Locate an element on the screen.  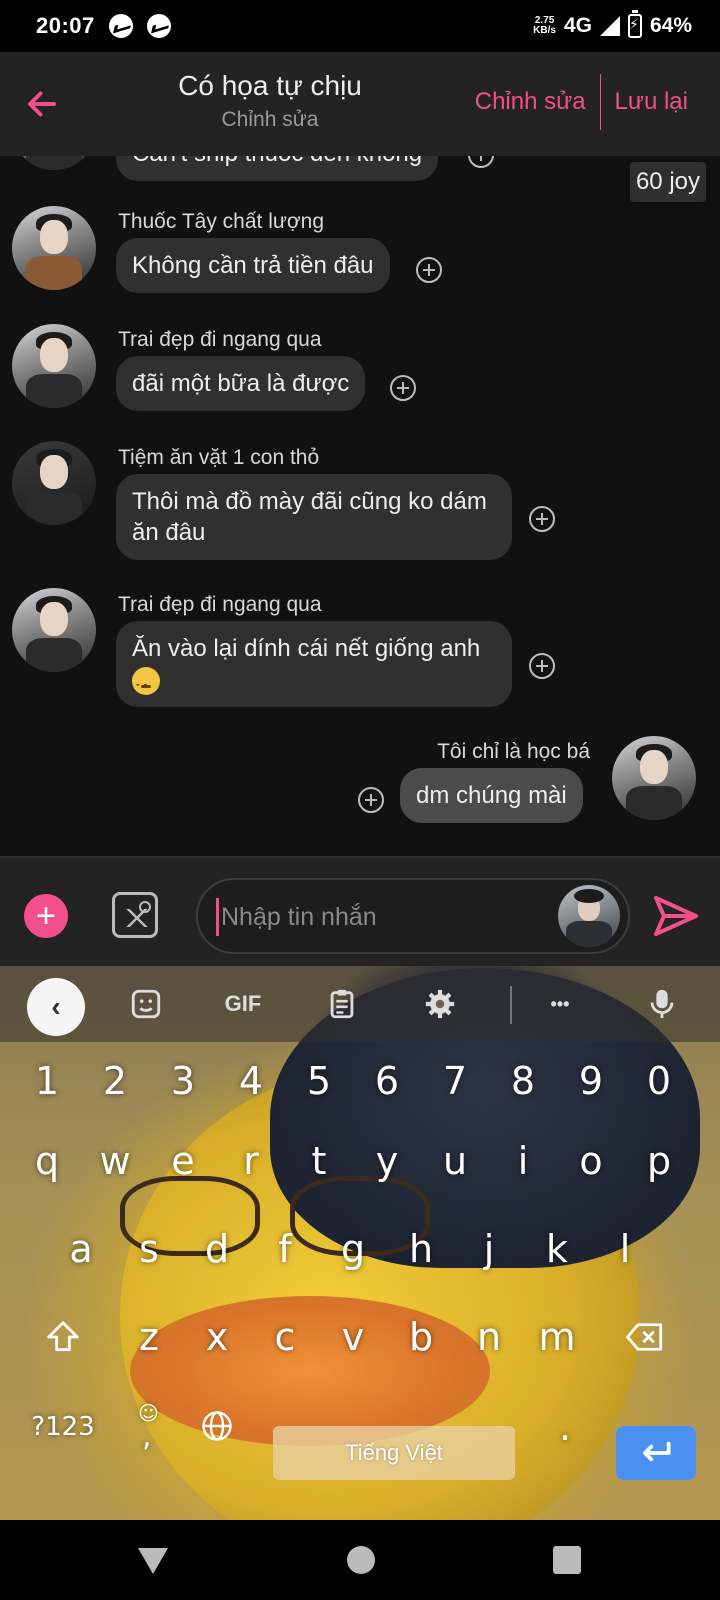
gif-button: GIF is located at coordinates (243, 1004).